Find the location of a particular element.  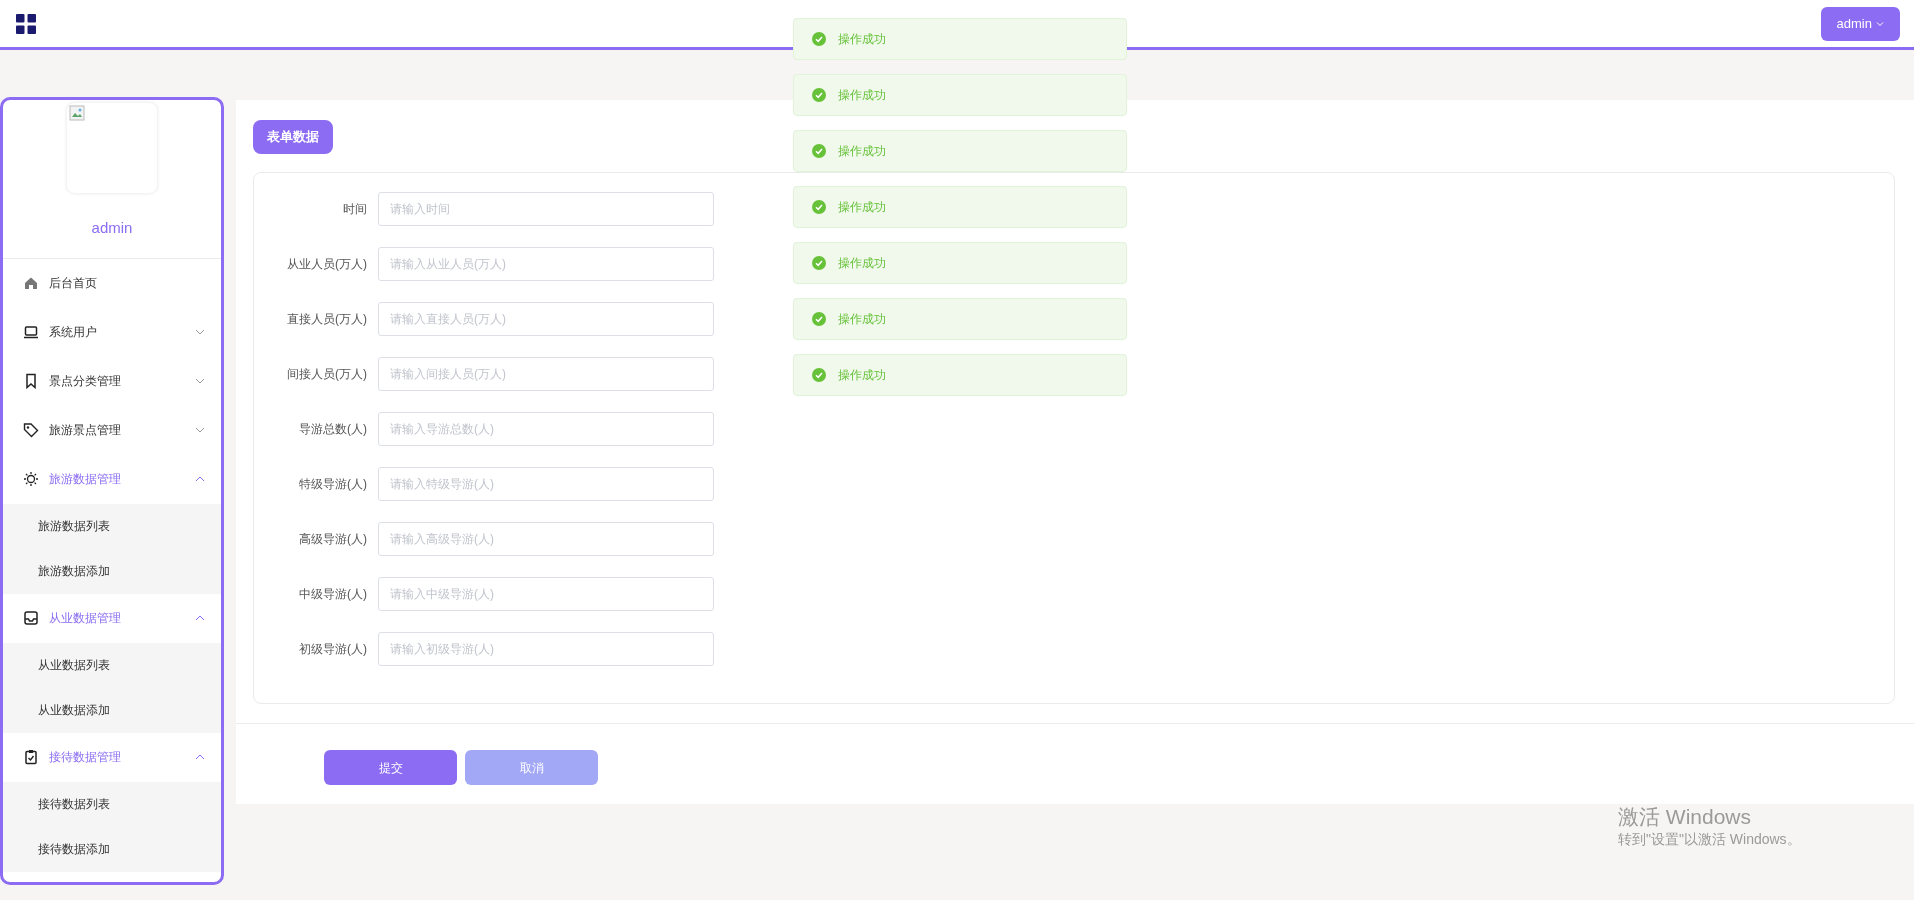

form-tab: 表单数据 is located at coordinates (293, 137).